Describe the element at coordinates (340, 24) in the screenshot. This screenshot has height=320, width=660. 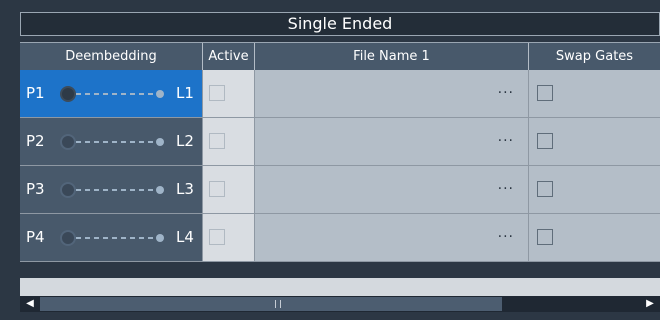
I see `table-title: Single Ended` at that location.